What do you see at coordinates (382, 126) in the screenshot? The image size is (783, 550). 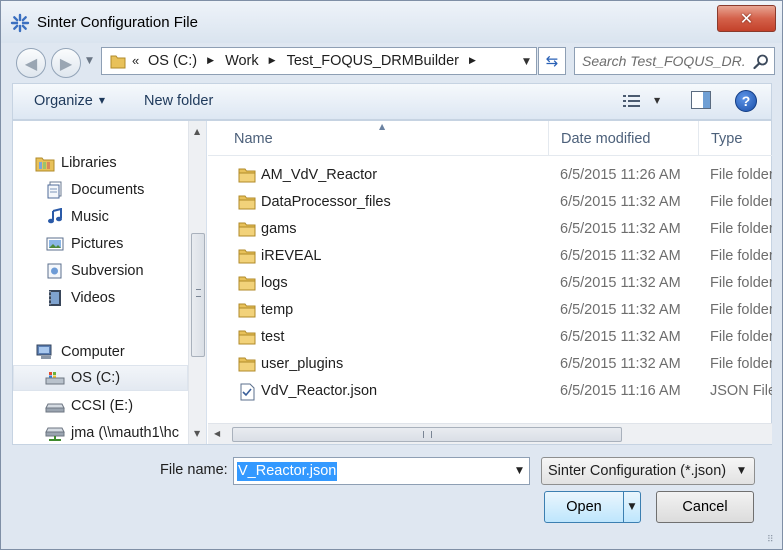 I see `sort-ascending-icon: ▲` at bounding box center [382, 126].